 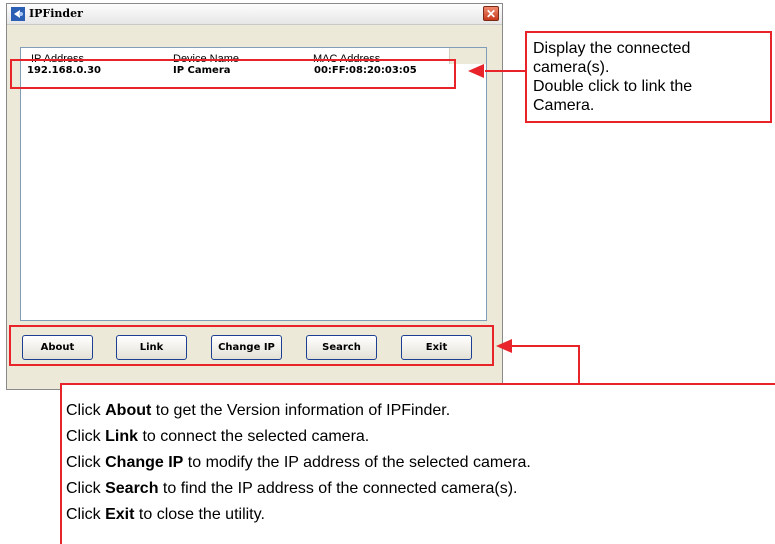 I want to click on buttons-arrow-horizontal, so click(x=546, y=346).